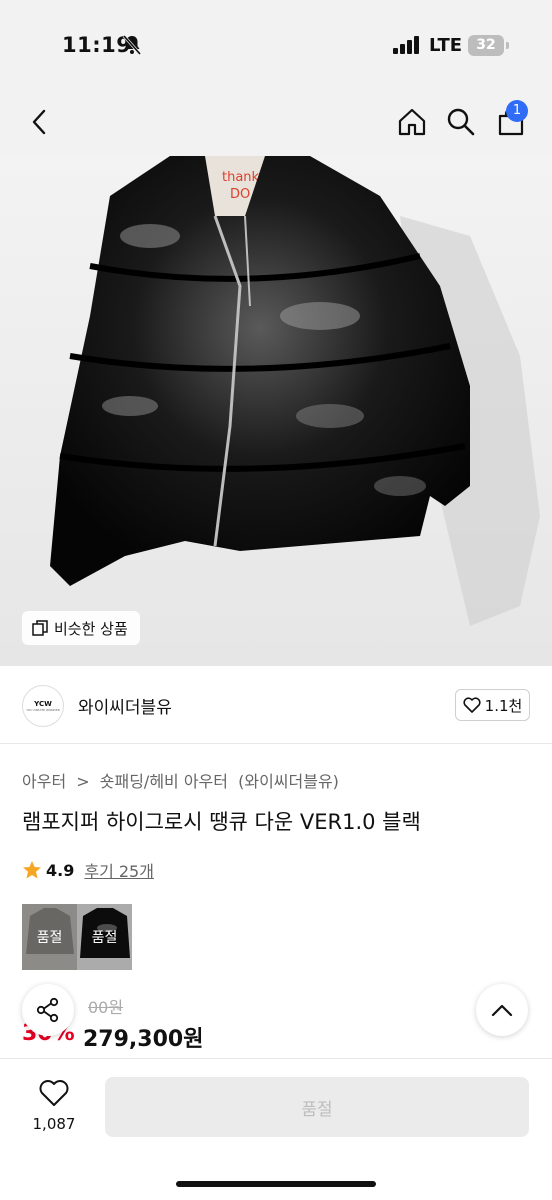 The image size is (552, 1200). What do you see at coordinates (43, 710) in the screenshot?
I see `brand-logo-subtext: YOU CREATE WONDER` at bounding box center [43, 710].